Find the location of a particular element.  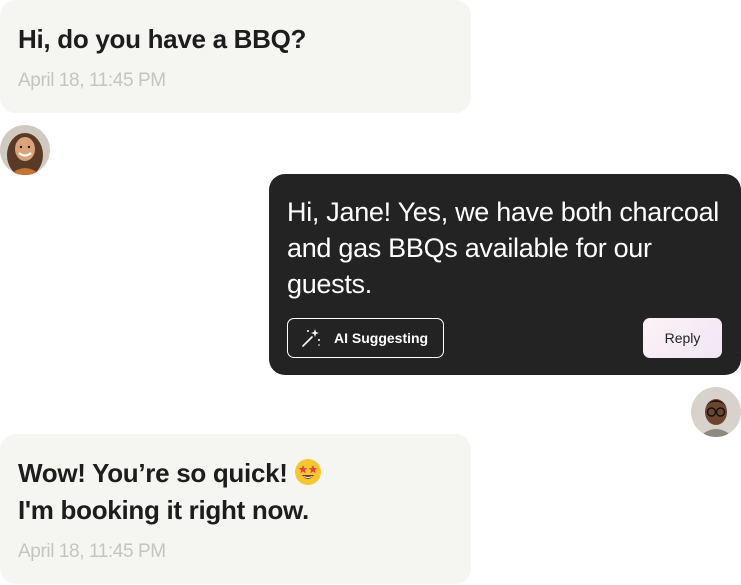

ai-suggesting-label: AI Suggesting is located at coordinates (381, 338).